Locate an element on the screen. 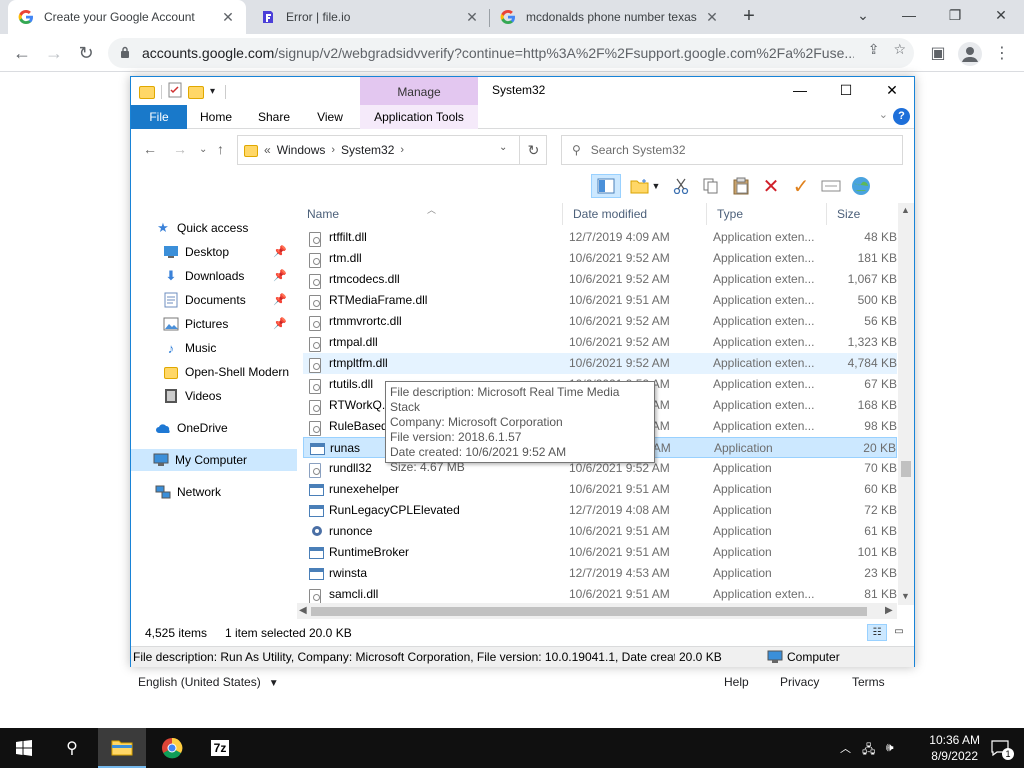  file-explorer-taskbar-icon is located at coordinates (122, 748).